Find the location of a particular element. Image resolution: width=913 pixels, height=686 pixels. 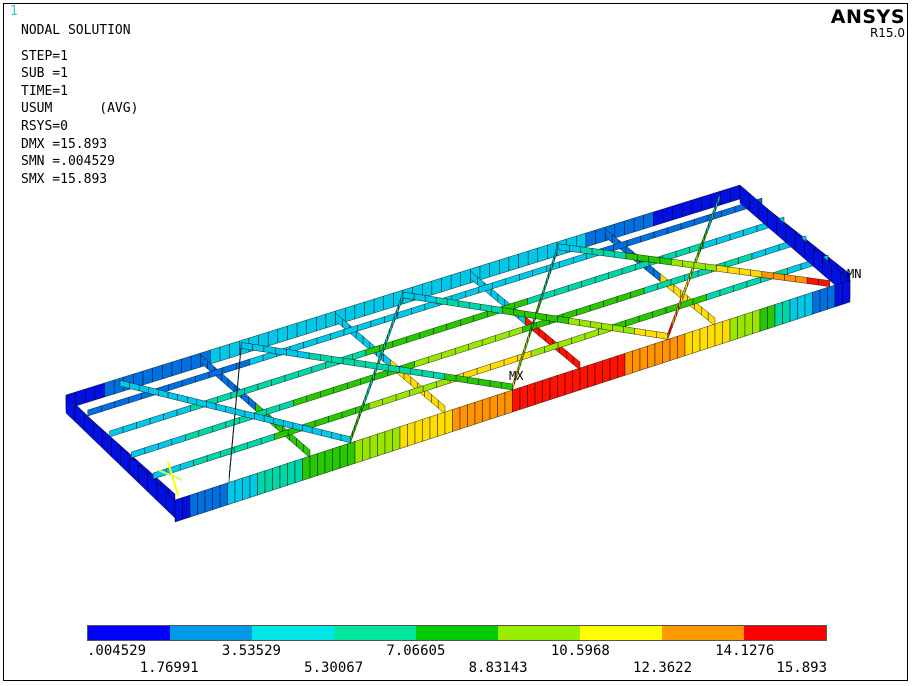

legend-tick-label: .004529 is located at coordinates (117, 651).